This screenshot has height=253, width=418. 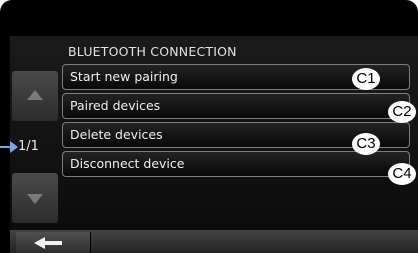 I want to click on triangle-up-icon, so click(x=35, y=95).